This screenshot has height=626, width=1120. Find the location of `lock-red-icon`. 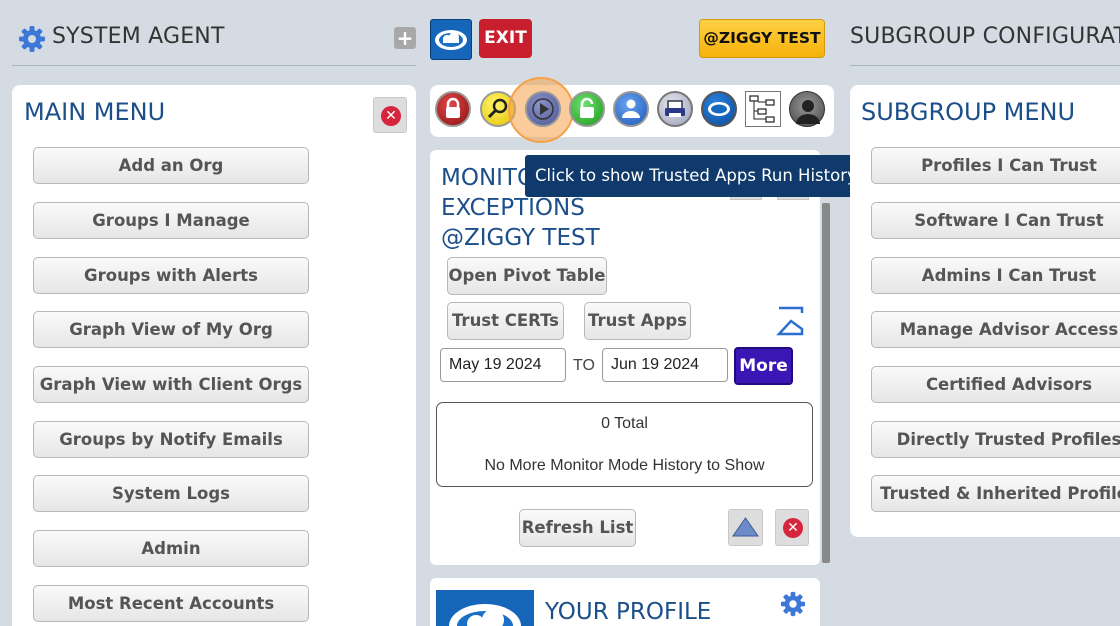

lock-red-icon is located at coordinates (453, 109).